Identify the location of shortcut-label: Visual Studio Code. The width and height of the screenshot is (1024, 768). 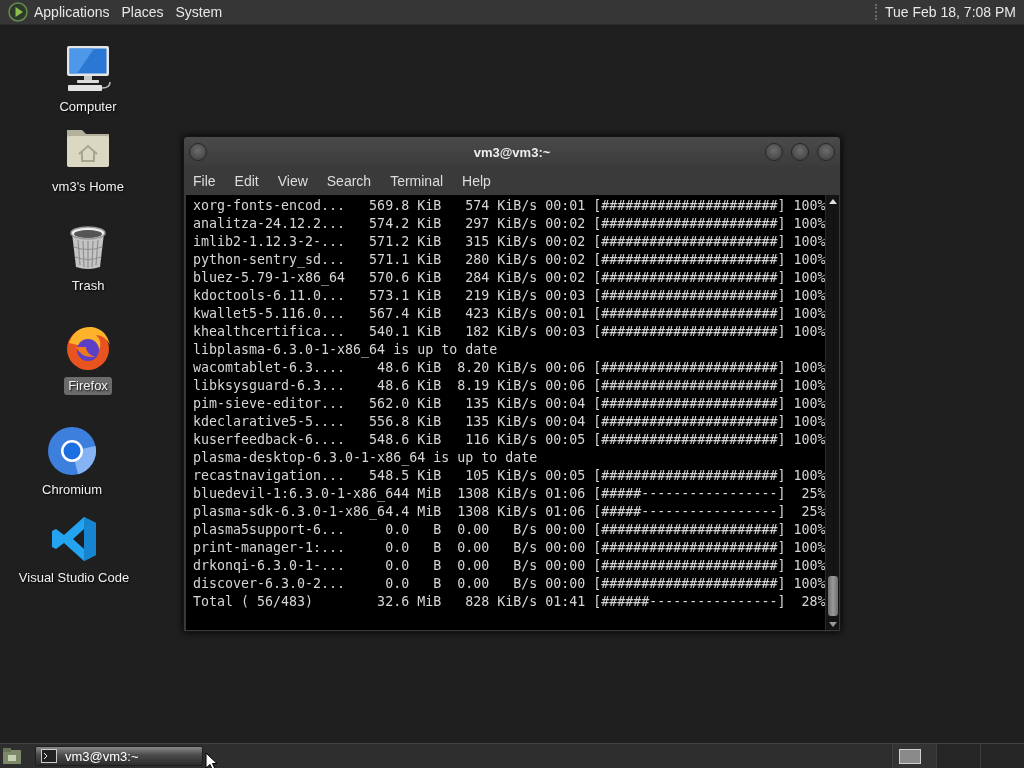
(74, 578).